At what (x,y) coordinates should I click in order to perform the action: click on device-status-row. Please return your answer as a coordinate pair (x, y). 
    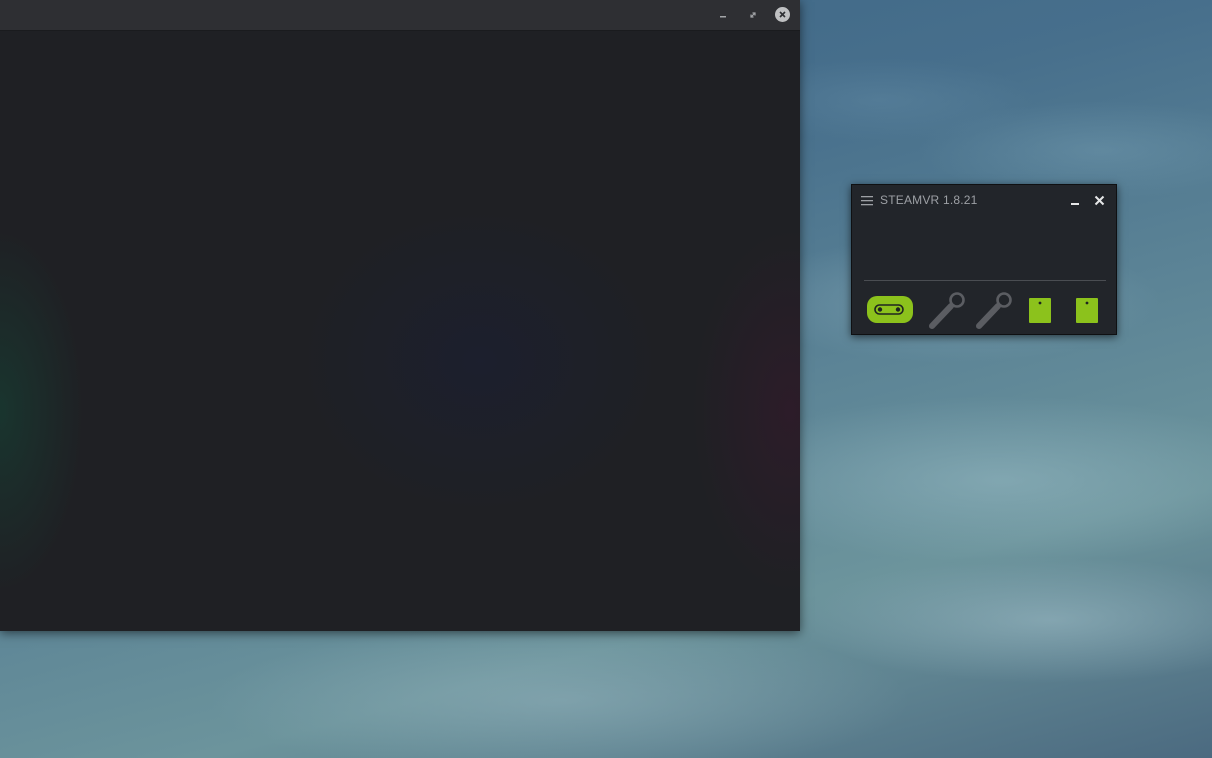
    Looking at the image, I should click on (984, 310).